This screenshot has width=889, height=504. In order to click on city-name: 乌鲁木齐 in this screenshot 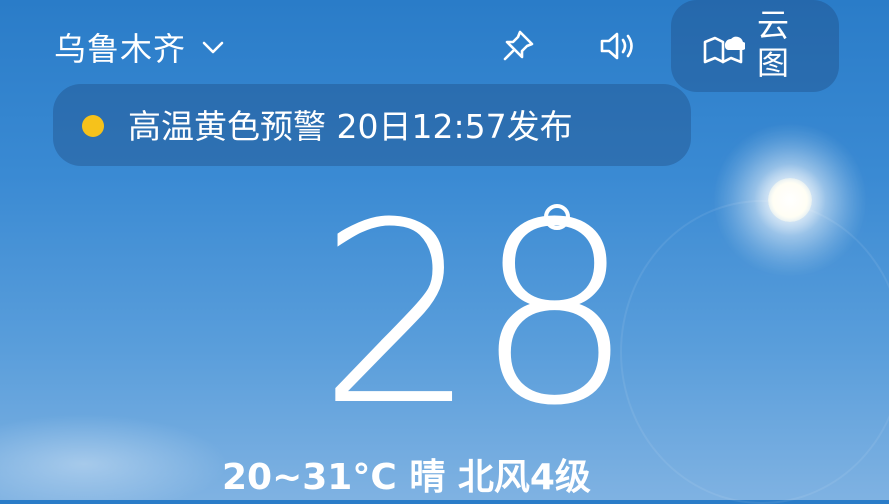, I will do `click(120, 49)`.